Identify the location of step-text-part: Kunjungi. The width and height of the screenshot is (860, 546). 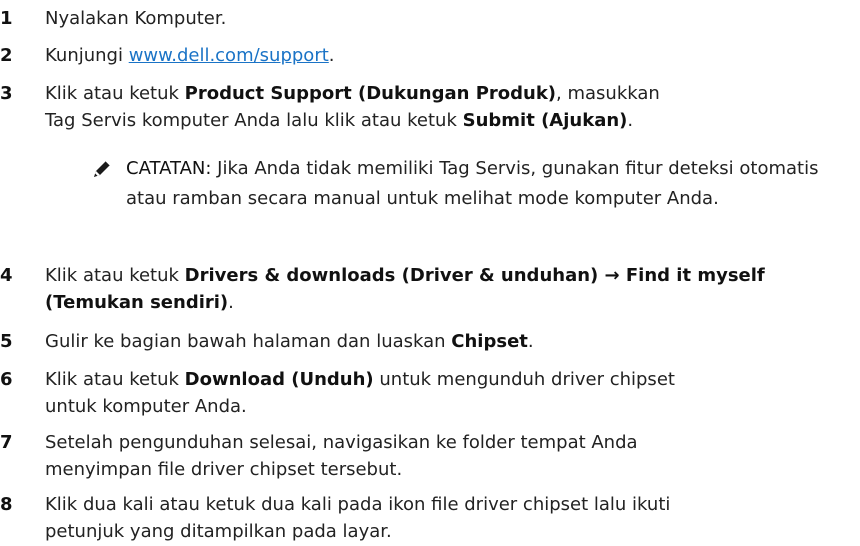
(87, 55).